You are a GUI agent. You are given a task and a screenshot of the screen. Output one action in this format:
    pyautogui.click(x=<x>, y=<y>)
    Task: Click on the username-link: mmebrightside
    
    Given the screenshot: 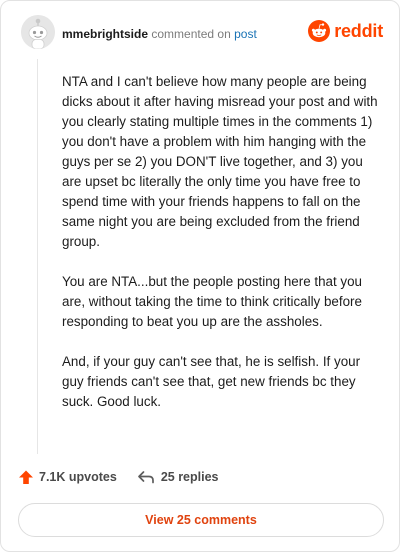 What is the action you would take?
    pyautogui.click(x=105, y=34)
    